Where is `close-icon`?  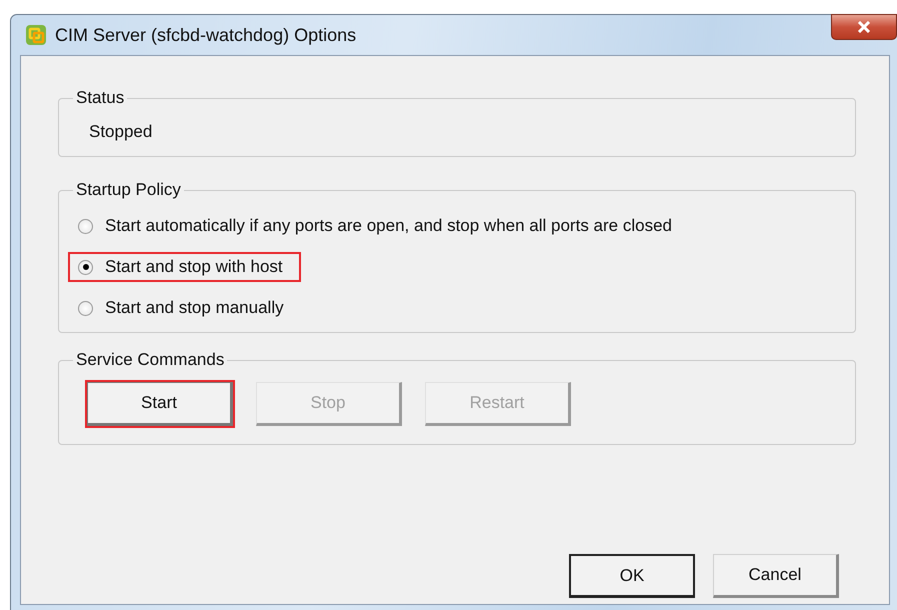 close-icon is located at coordinates (864, 27).